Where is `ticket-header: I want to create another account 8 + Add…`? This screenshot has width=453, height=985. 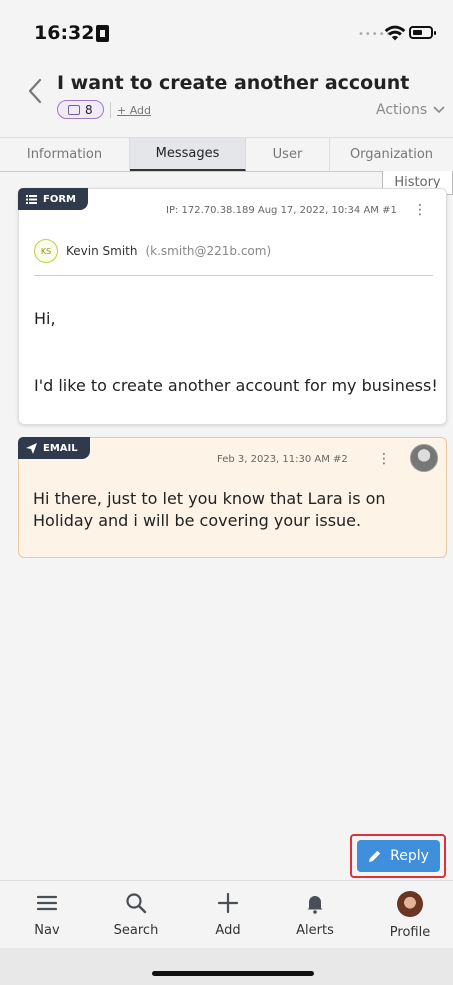 ticket-header: I want to create another account 8 + Add… is located at coordinates (226, 100).